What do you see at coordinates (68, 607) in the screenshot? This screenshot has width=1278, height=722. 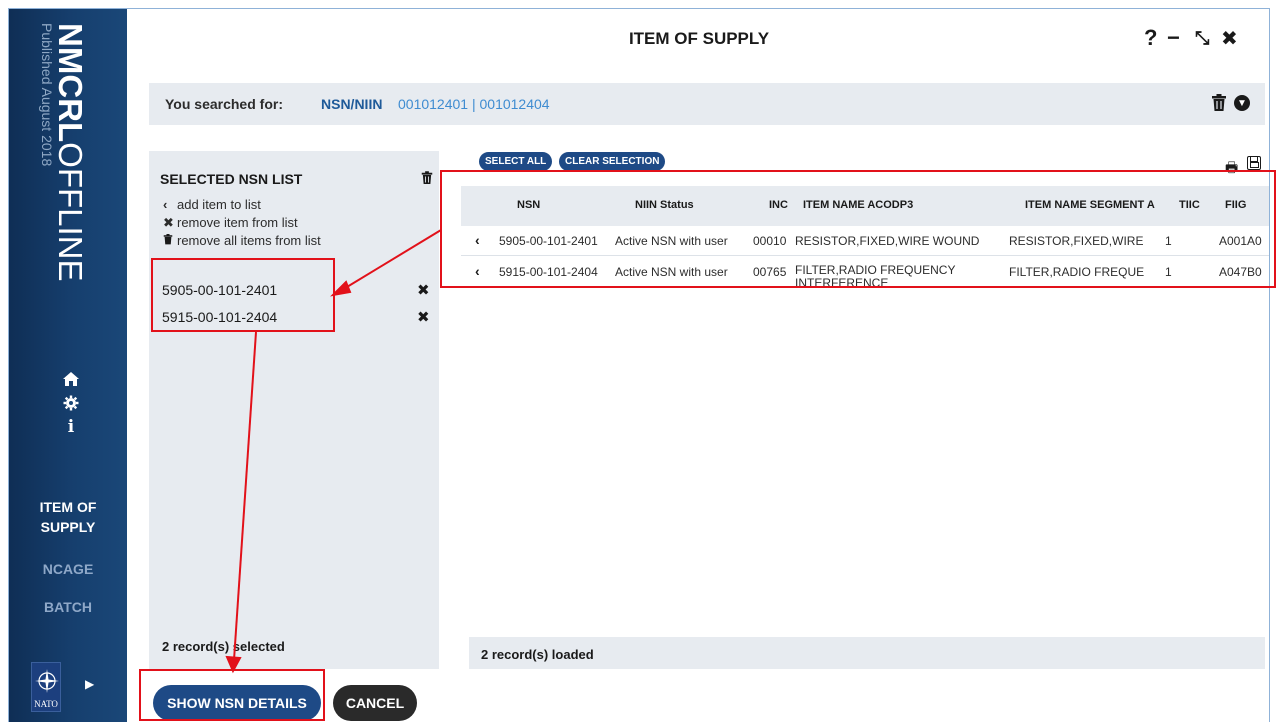 I see `nav-batch: BATCH` at bounding box center [68, 607].